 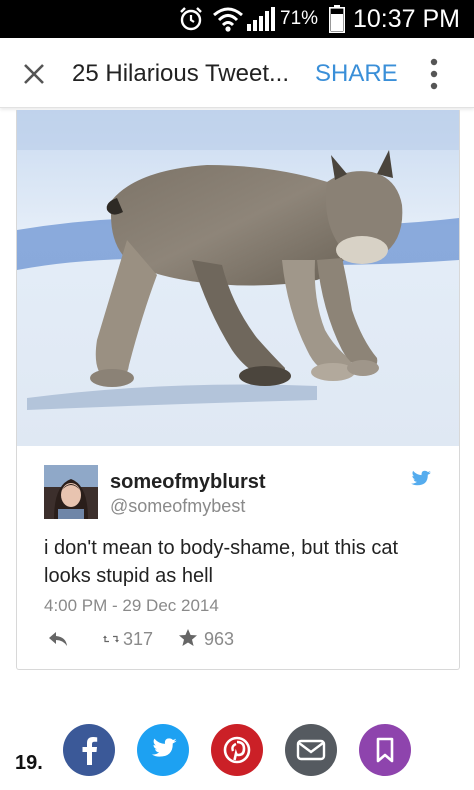 I want to click on tweet-handle: @someofmybest, so click(x=177, y=506).